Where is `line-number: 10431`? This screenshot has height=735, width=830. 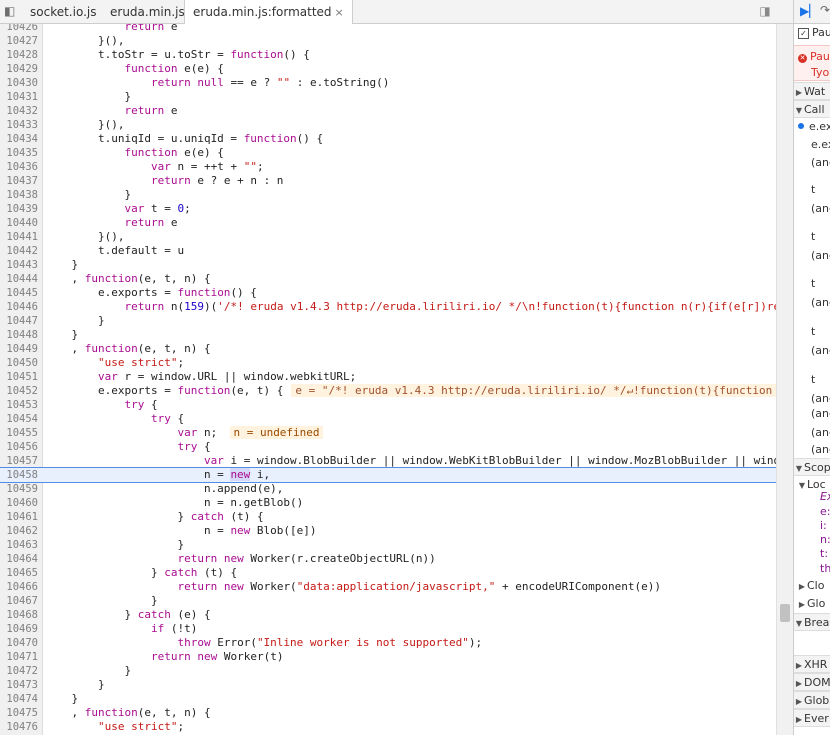 line-number: 10431 is located at coordinates (19, 97).